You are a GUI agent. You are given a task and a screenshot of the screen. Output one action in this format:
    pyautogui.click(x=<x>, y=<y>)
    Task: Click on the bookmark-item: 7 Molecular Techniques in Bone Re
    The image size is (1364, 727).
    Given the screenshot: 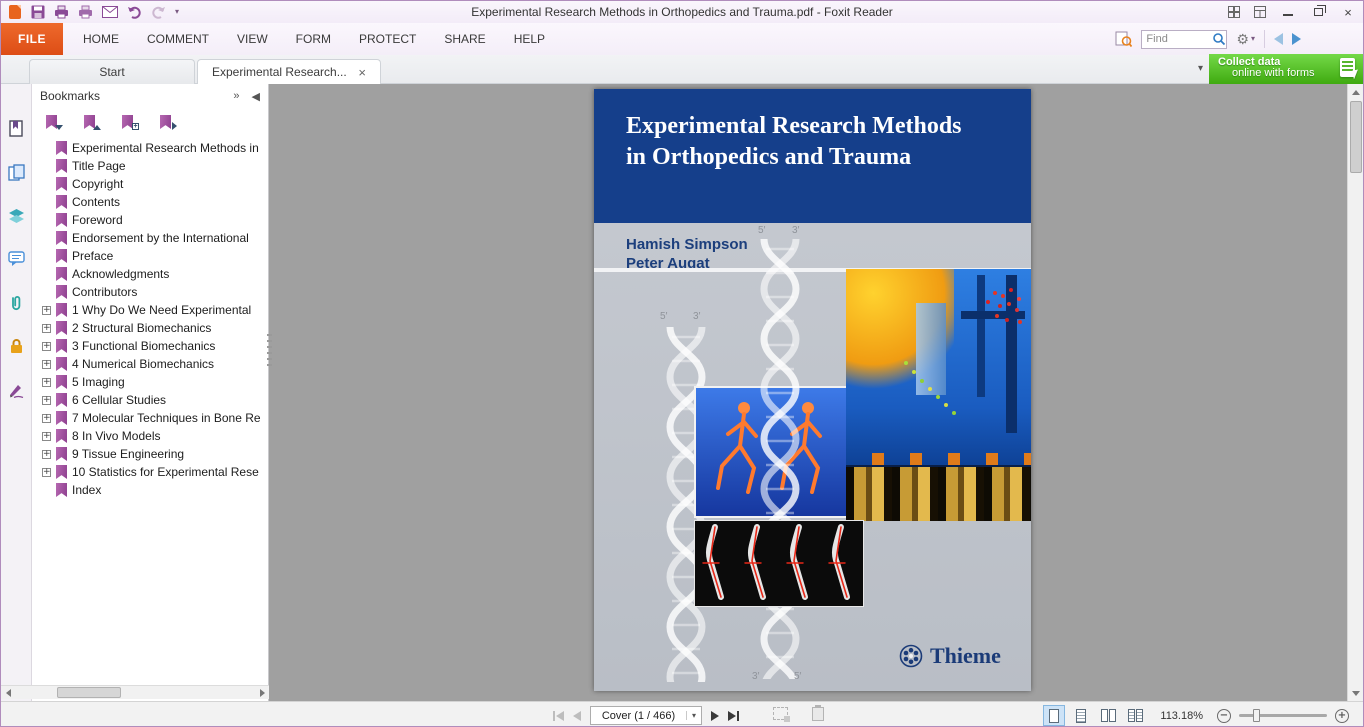 What is the action you would take?
    pyautogui.click(x=155, y=418)
    